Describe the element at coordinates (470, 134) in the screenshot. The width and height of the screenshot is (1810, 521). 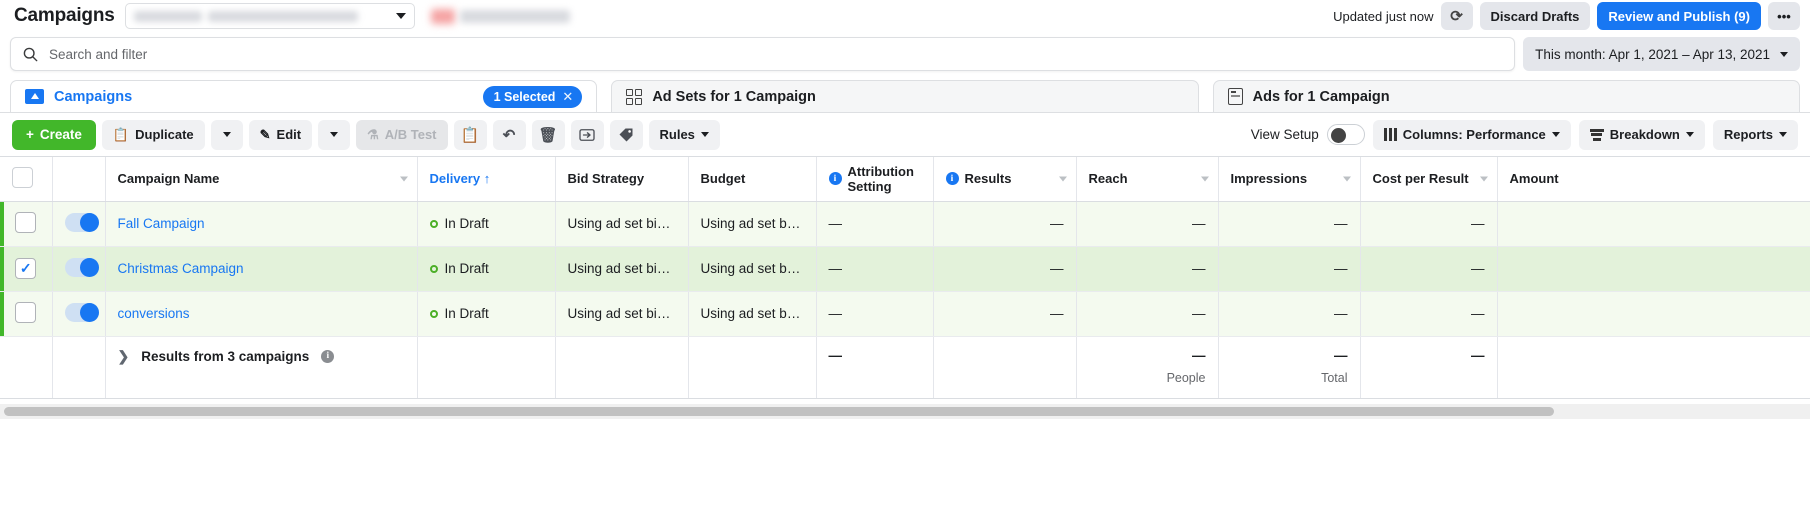
I see `paste-button: 📋` at that location.